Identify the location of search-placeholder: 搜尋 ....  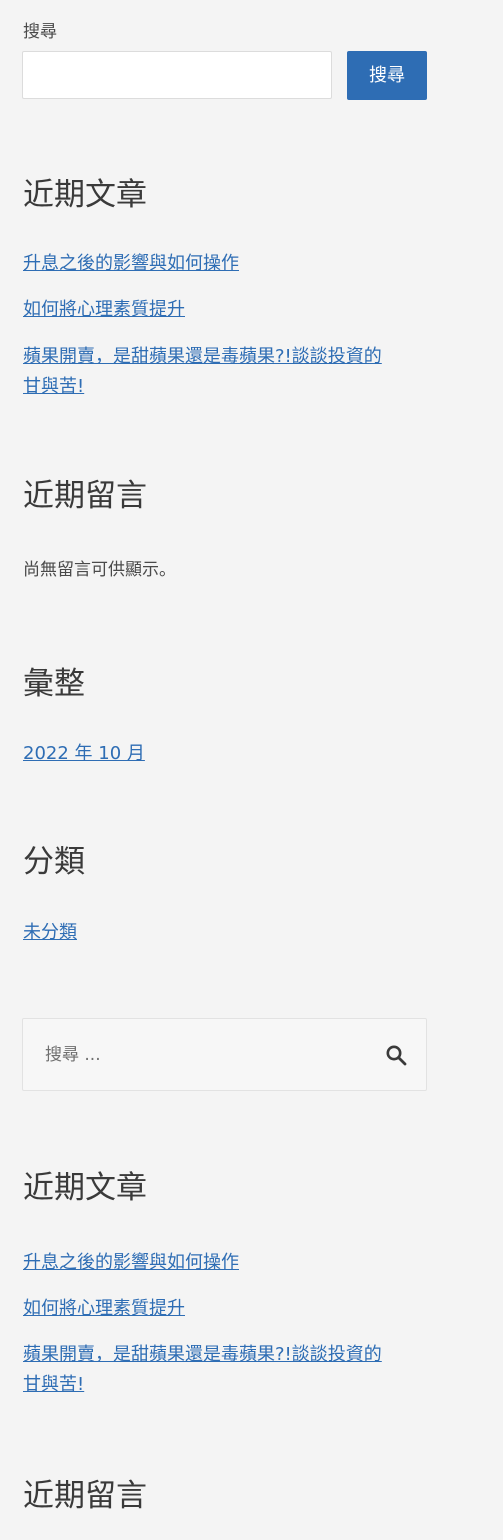
(73, 1055).